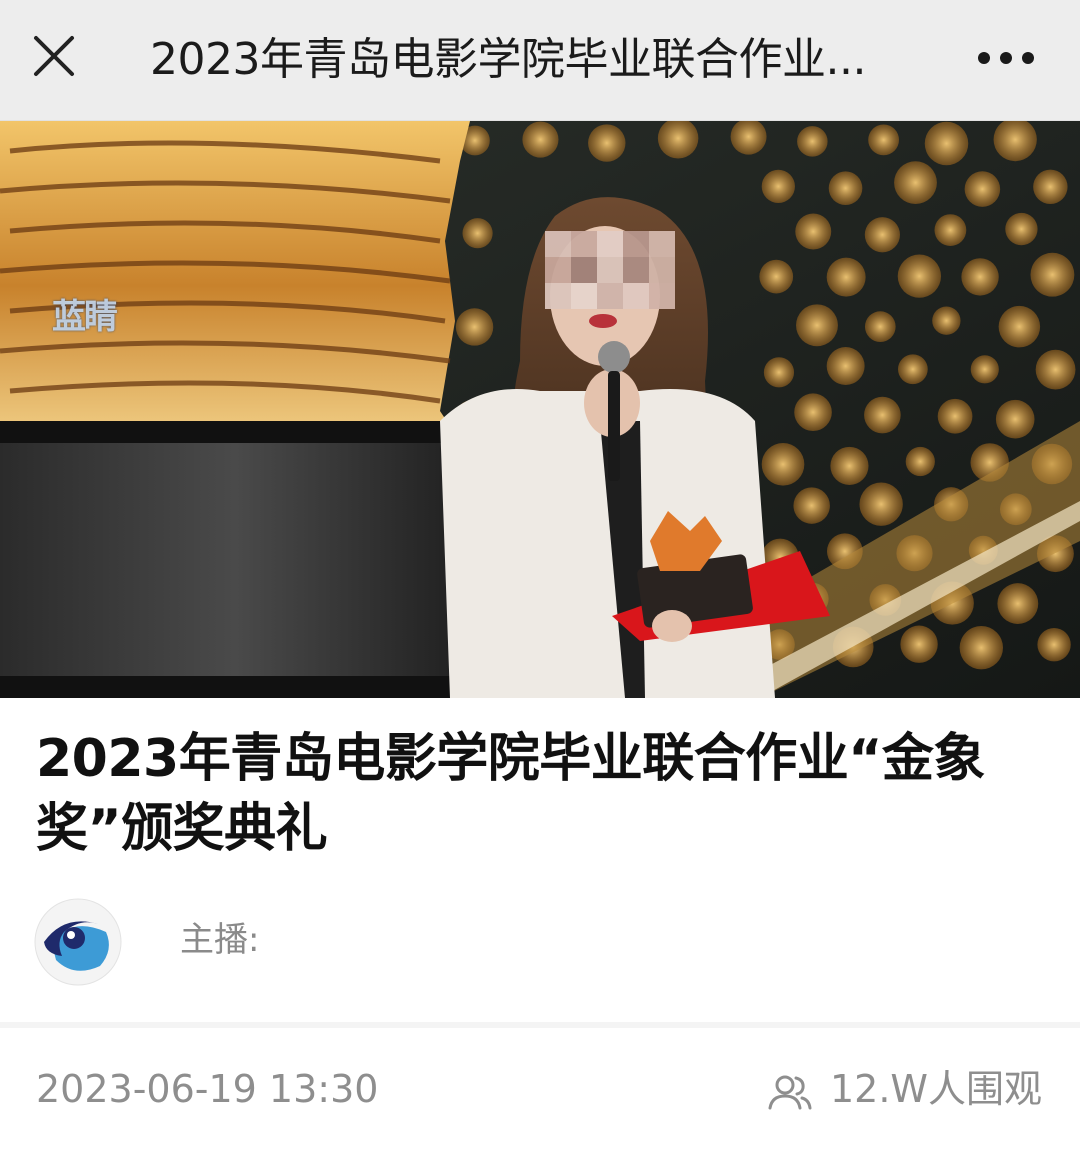 This screenshot has width=1080, height=1159. I want to click on section-divider, so click(540, 1025).